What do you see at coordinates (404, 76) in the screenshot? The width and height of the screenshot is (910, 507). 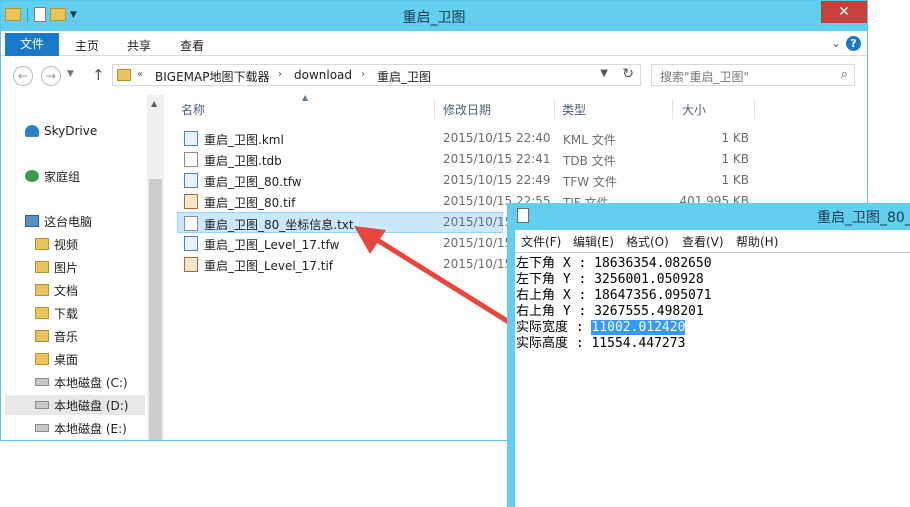 I see `breadcrumb-item: 重启_卫图` at bounding box center [404, 76].